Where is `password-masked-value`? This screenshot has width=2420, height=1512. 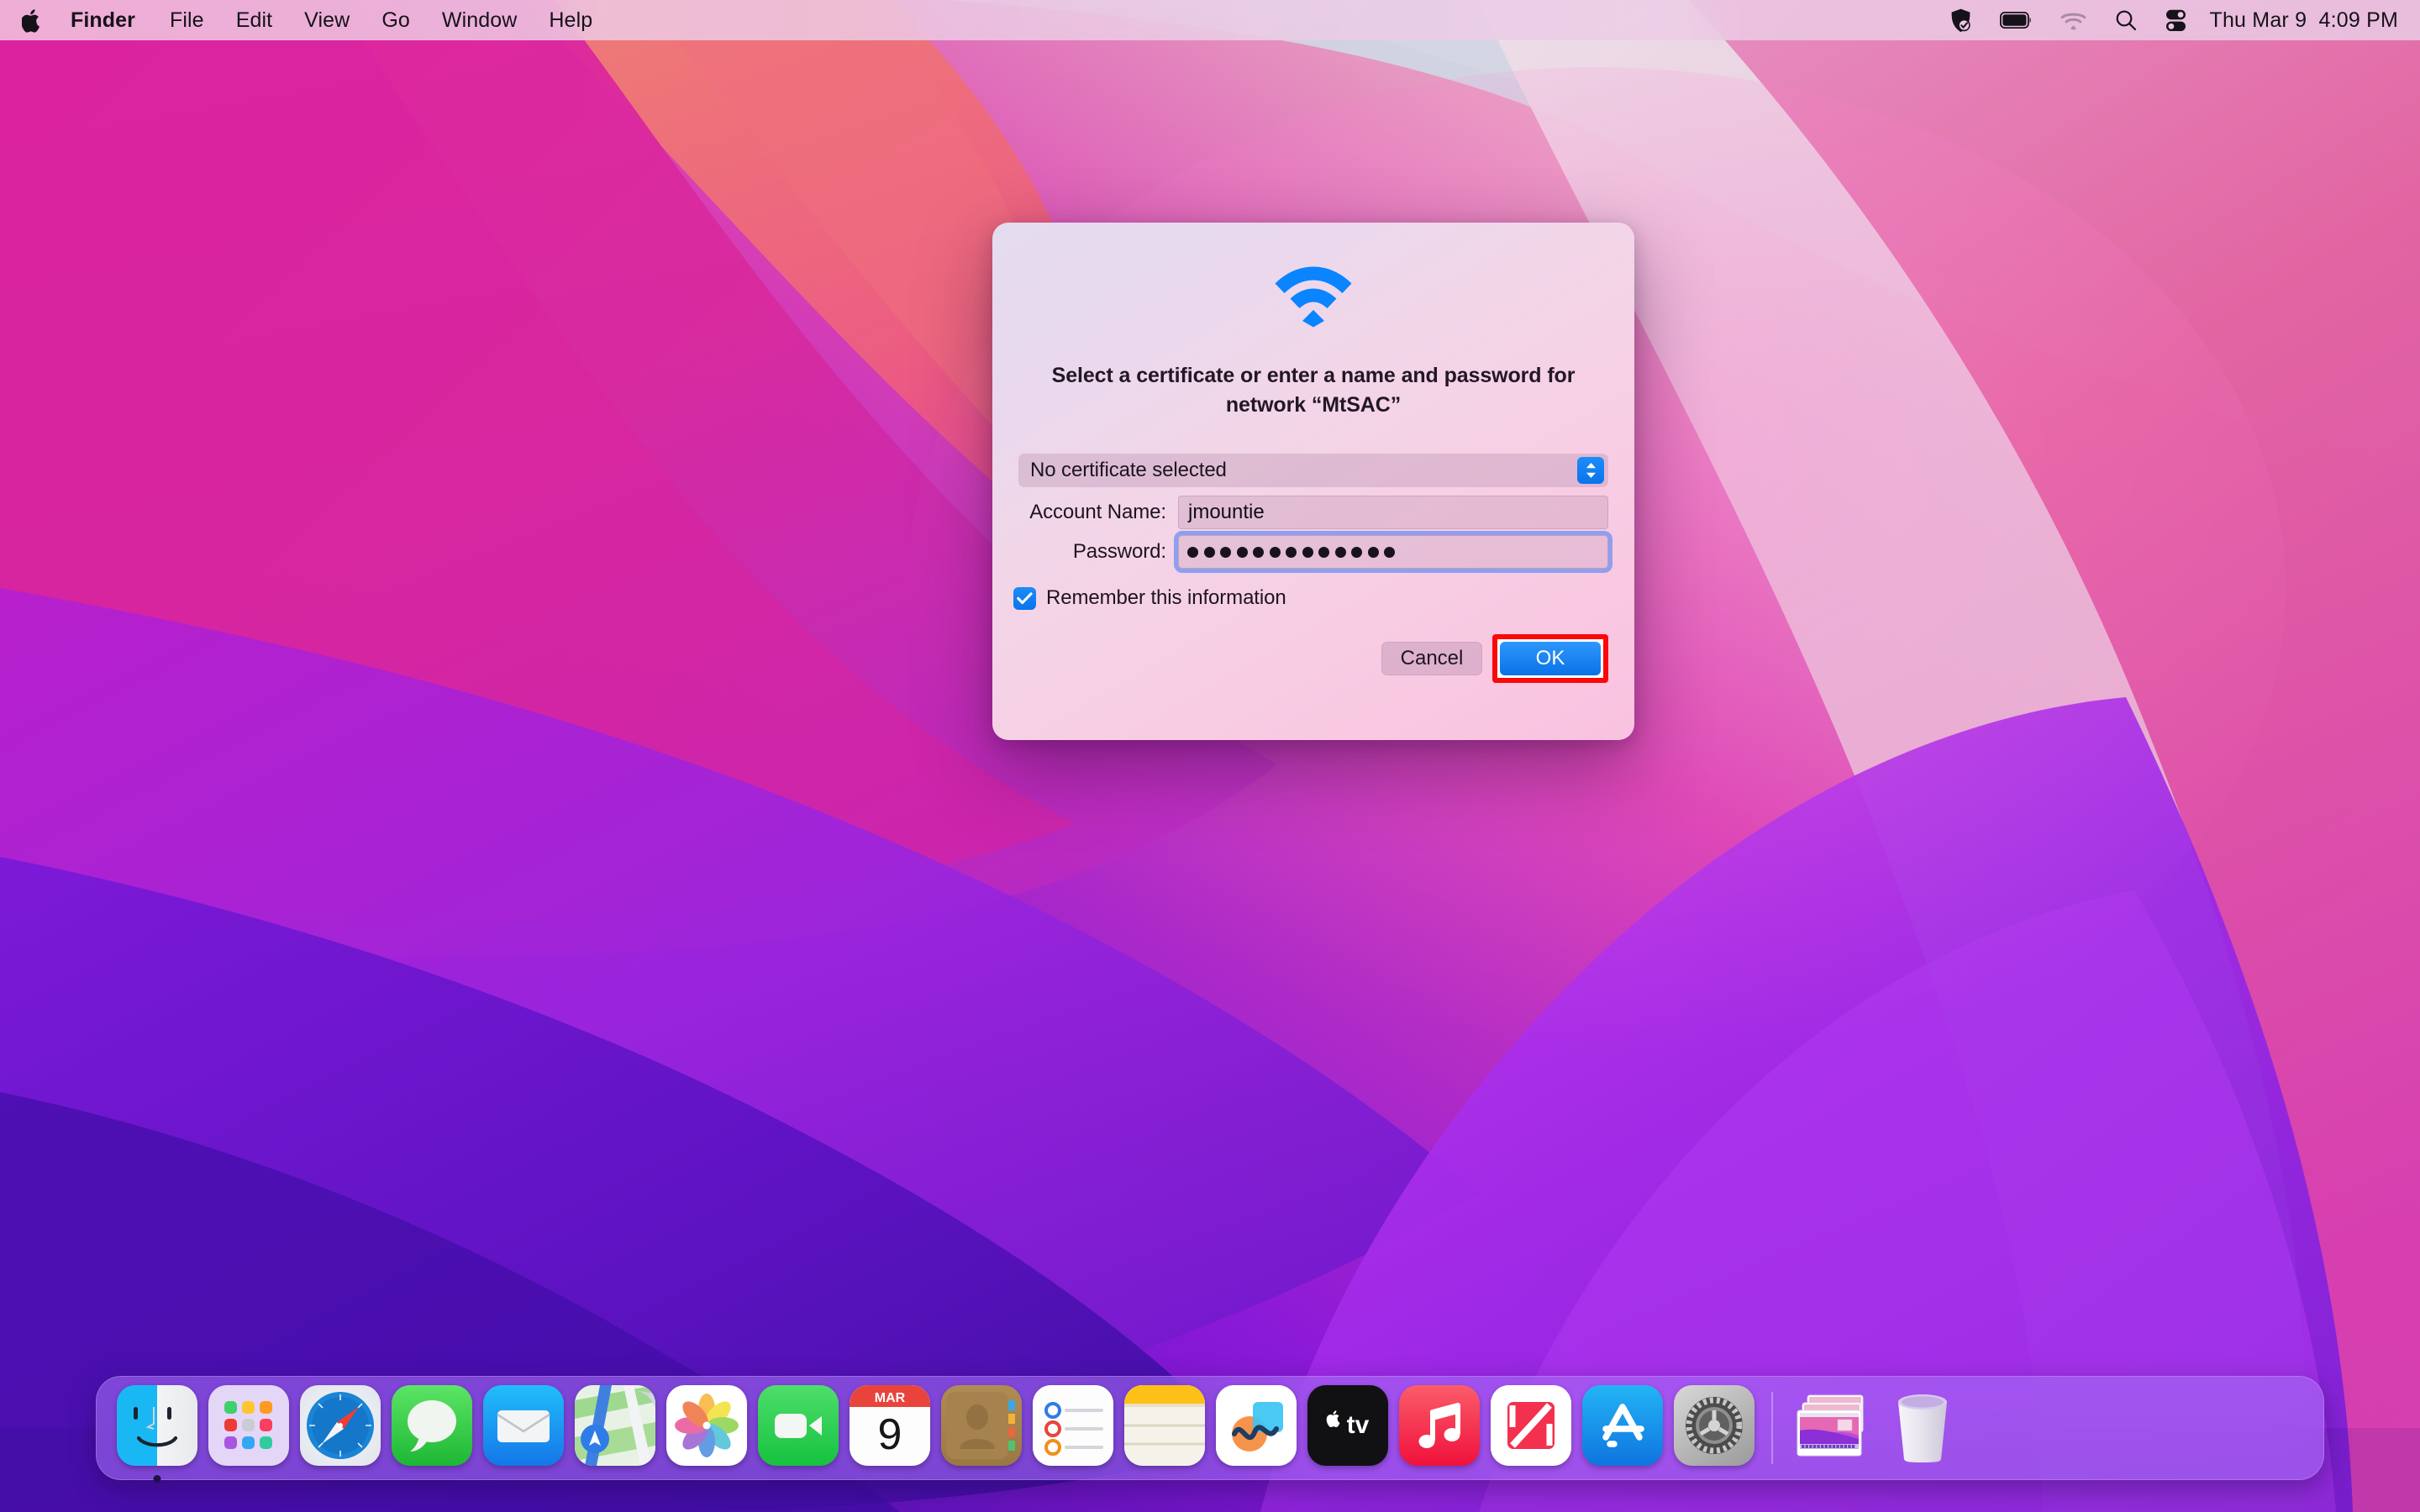
password-masked-value is located at coordinates (1291, 552).